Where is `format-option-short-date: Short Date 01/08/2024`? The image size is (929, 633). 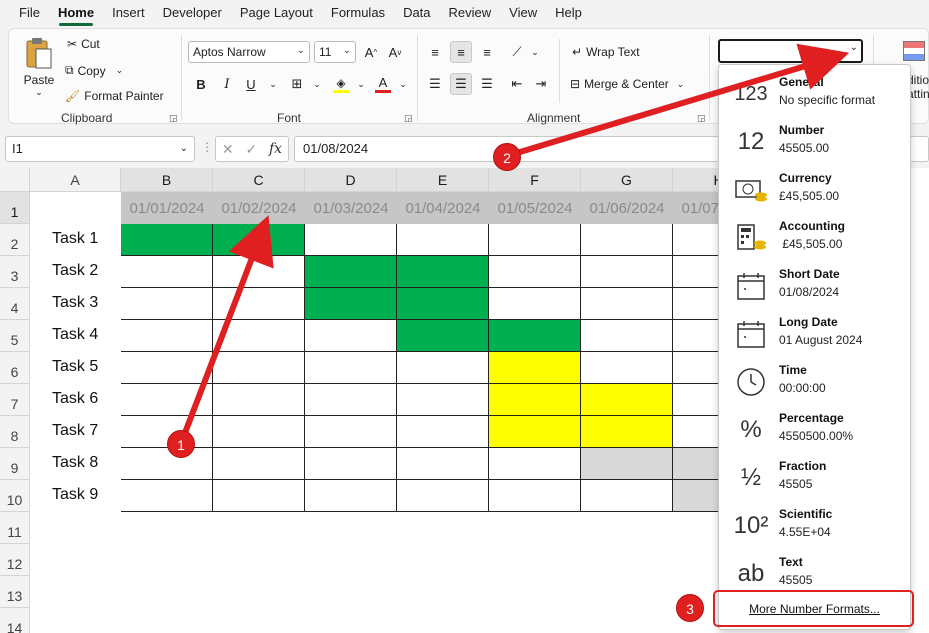
format-option-short-date: Short Date 01/08/2024 is located at coordinates (814, 287).